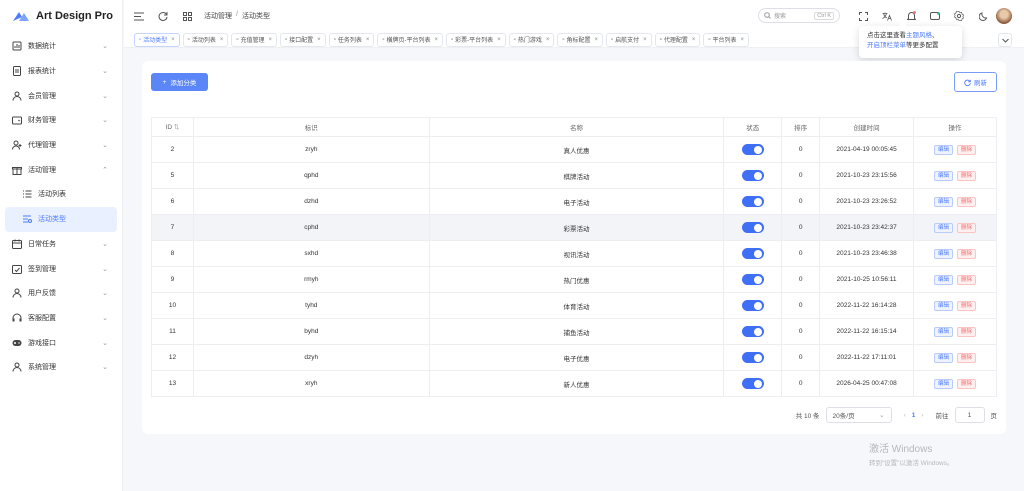  Describe the element at coordinates (218, 16) in the screenshot. I see `breadcrumb-item: 活动管理` at that location.